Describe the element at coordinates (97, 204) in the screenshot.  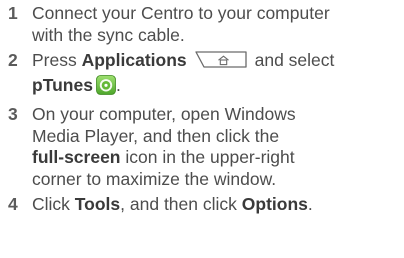
I see `tools-label: Tools` at that location.